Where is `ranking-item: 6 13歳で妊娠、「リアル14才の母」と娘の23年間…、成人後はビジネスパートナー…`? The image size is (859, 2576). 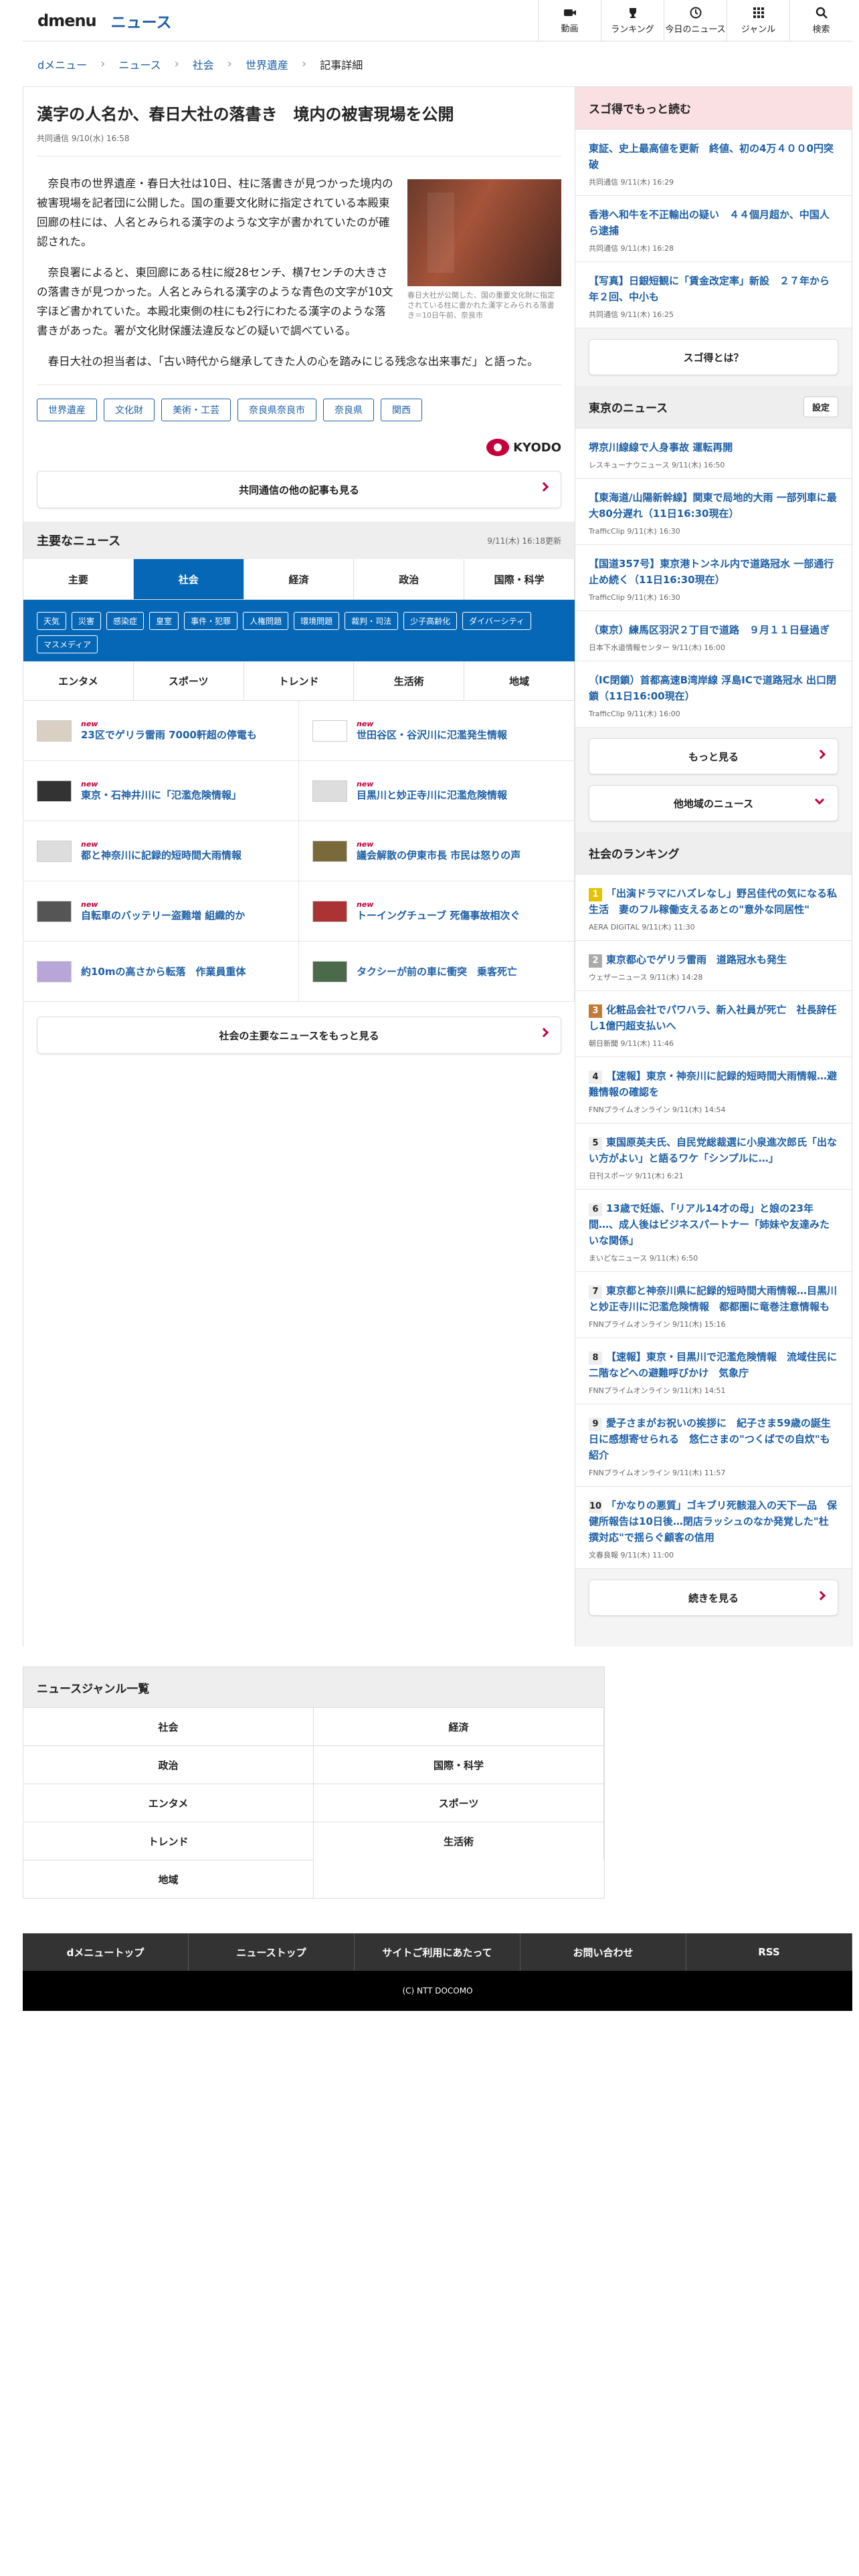
ranking-item: 6 13歳で妊娠、「リアル14才の母」と娘の23年間…、成人後はビジネスパートナー… is located at coordinates (713, 1231).